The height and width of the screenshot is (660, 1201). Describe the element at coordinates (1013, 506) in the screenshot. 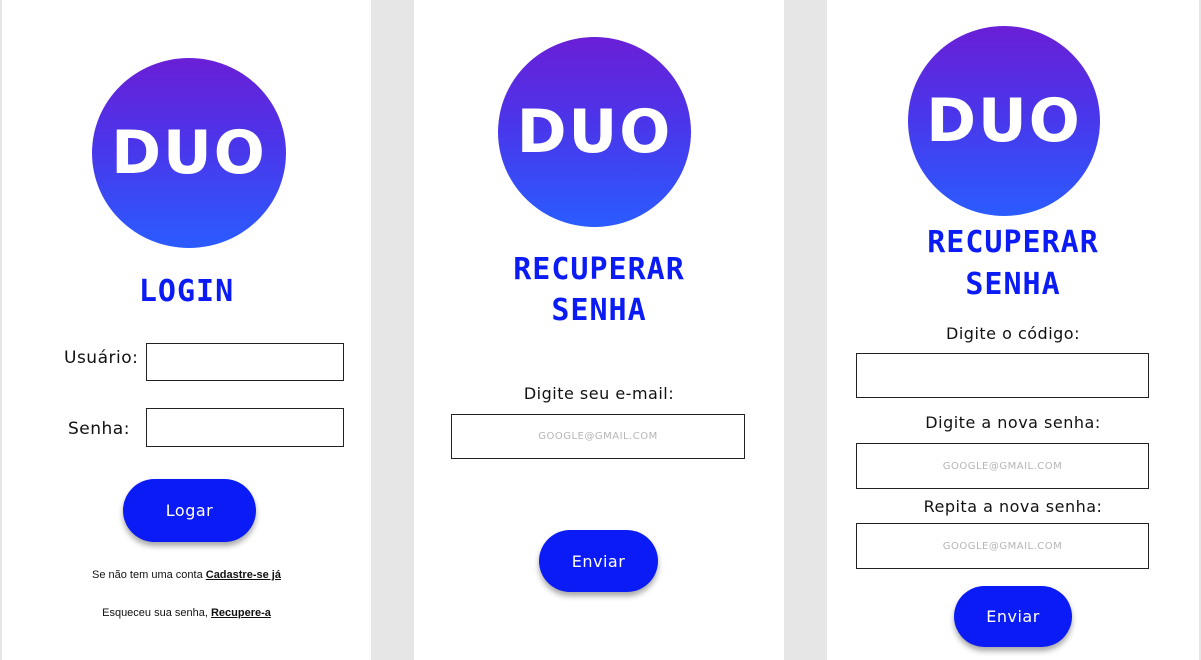

I see `repeat-password-label: Repita a nova senha:` at that location.